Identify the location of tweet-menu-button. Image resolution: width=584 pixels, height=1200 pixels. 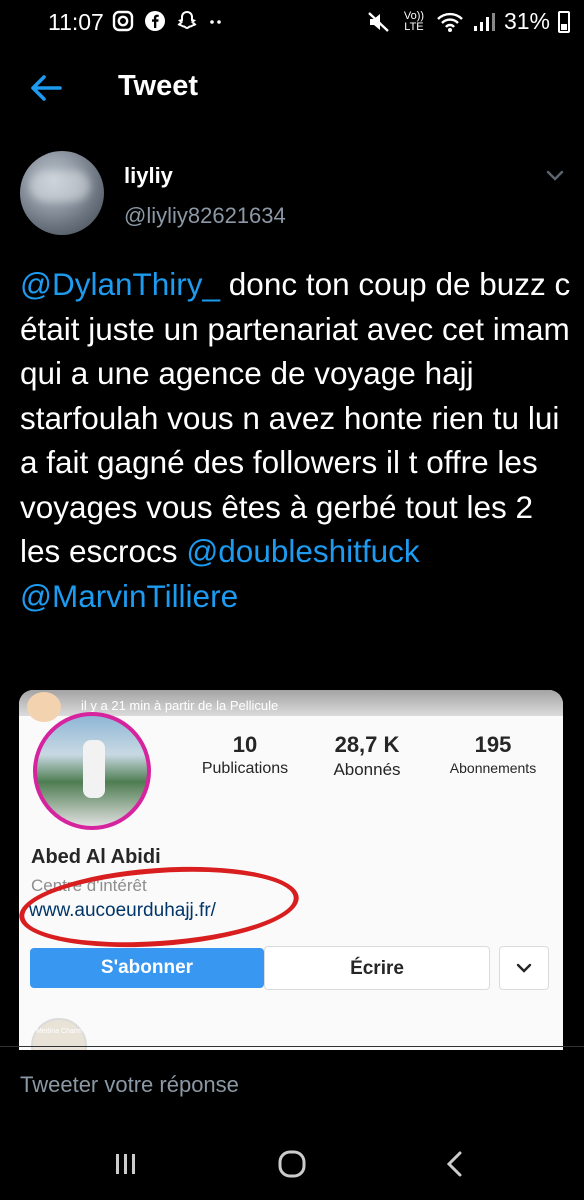
(555, 175).